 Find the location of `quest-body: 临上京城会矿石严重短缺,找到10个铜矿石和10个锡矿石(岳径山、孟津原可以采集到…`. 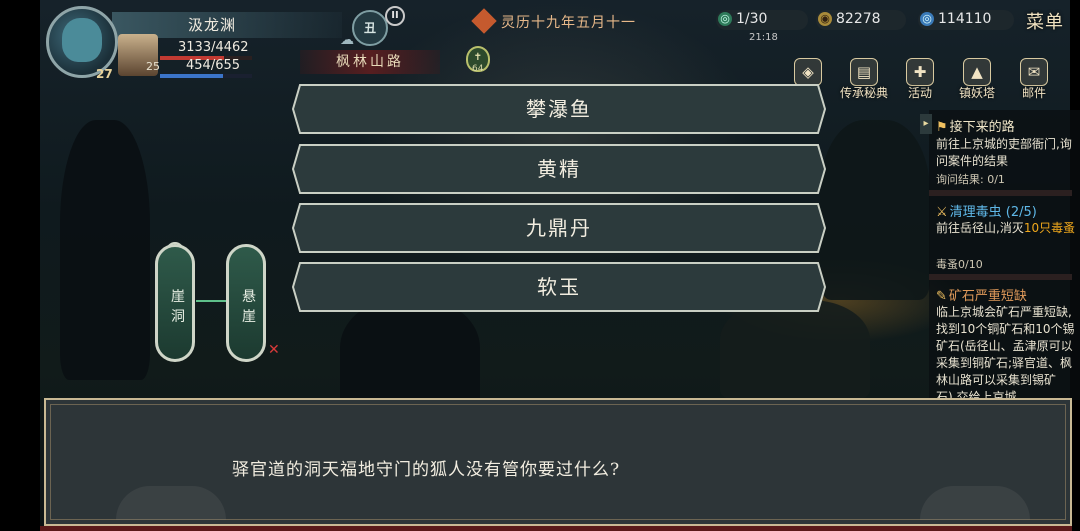

quest-body: 临上京城会矿石严重短缺,找到10个铜矿石和10个锡矿石(岳径山、孟津原可以采集到… is located at coordinates (1005, 351).